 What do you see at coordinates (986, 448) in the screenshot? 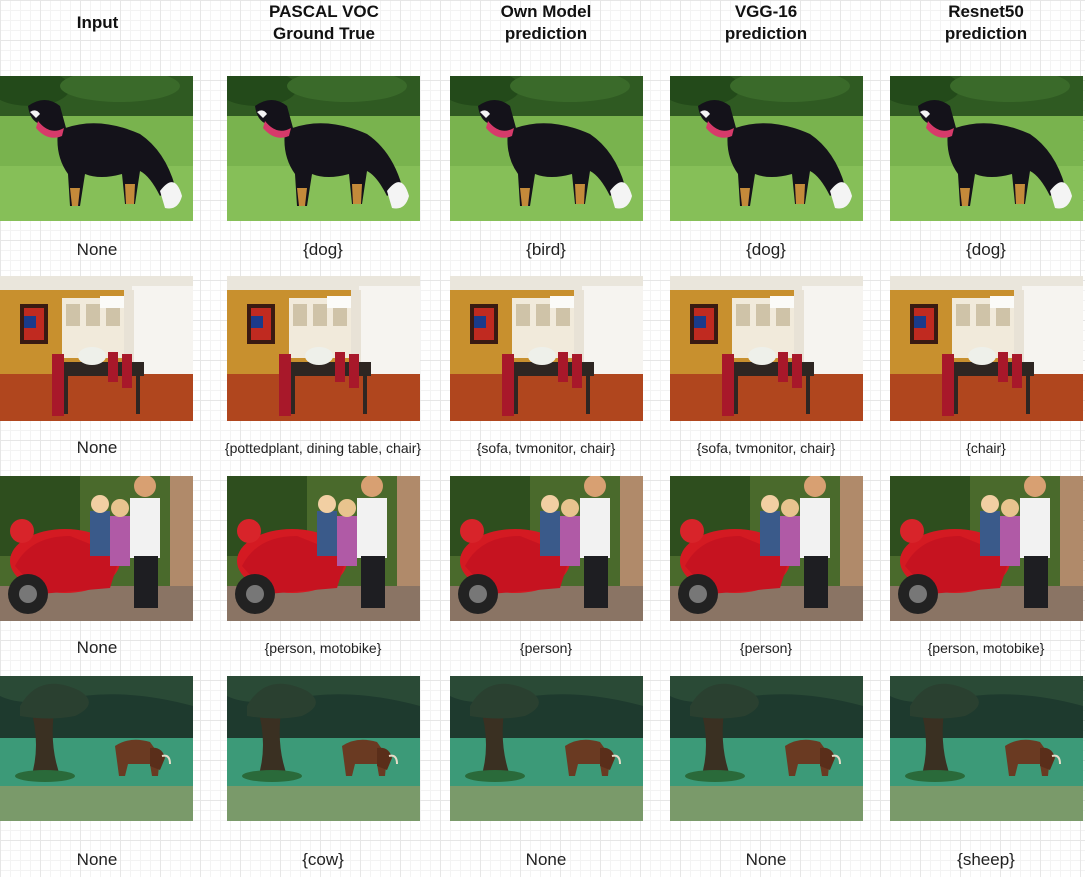
I see `prediction-label: {chair}` at bounding box center [986, 448].